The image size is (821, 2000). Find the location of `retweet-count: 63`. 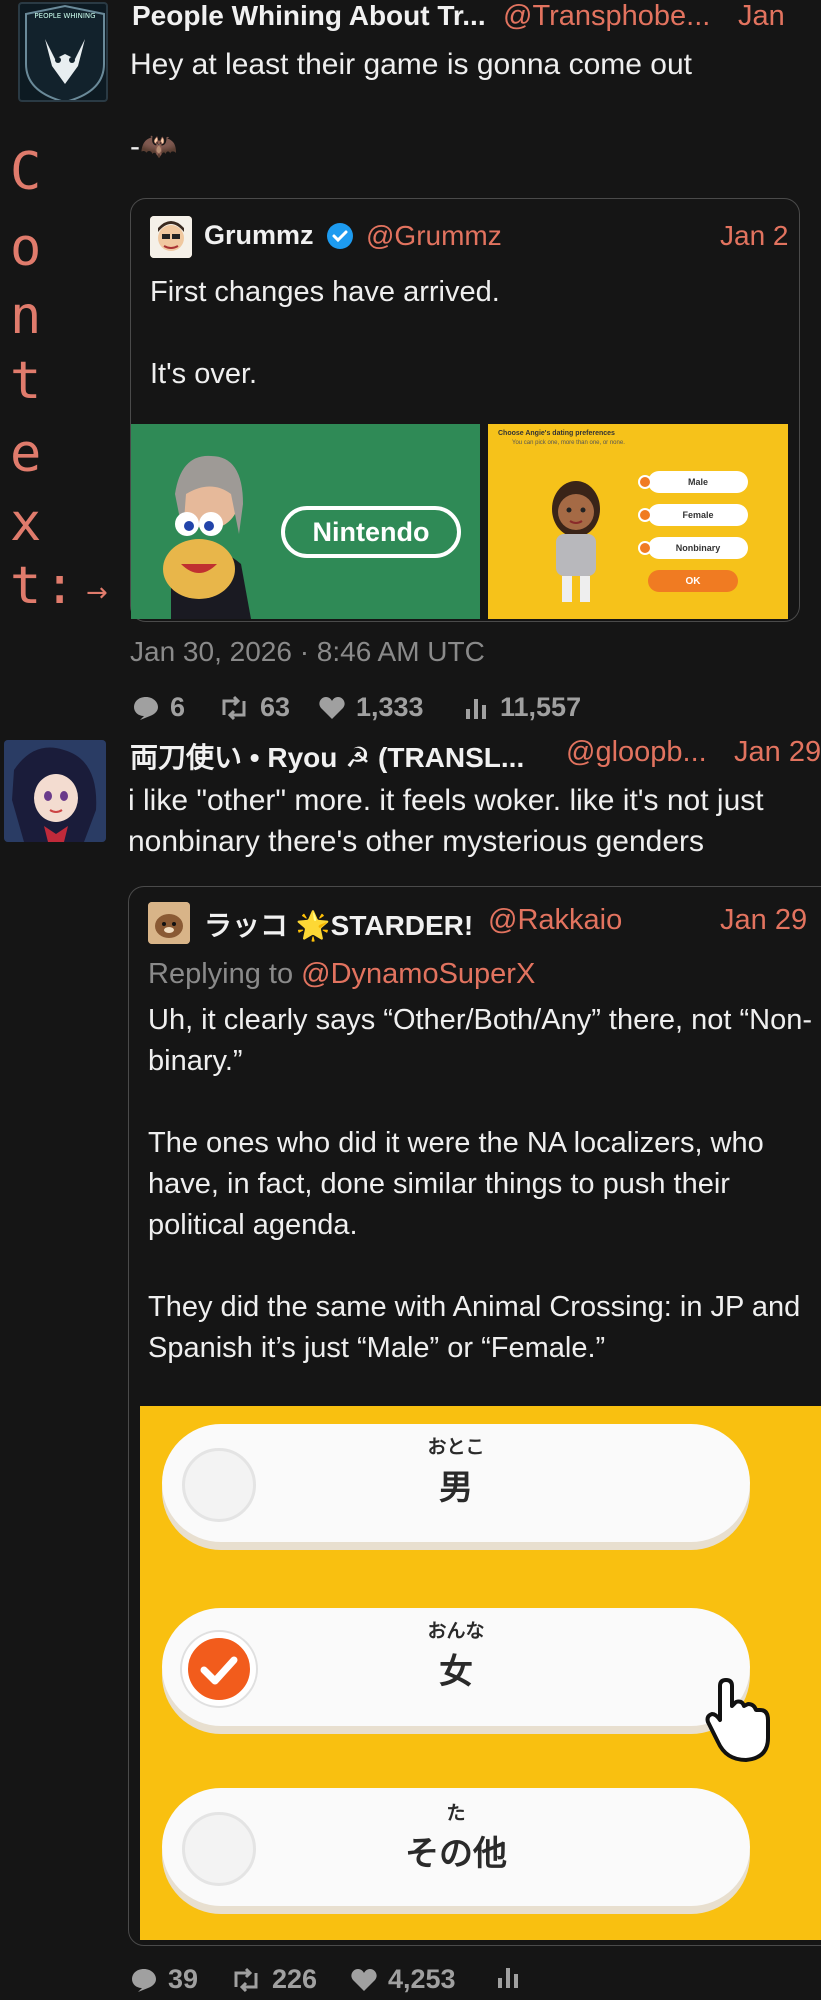

retweet-count: 63 is located at coordinates (254, 707).